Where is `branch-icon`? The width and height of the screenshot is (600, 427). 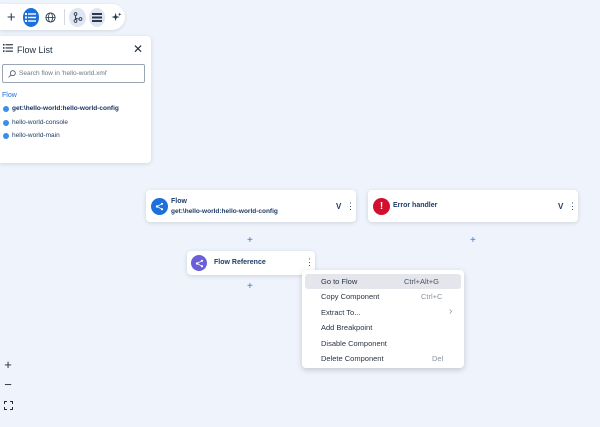
branch-icon is located at coordinates (78, 17).